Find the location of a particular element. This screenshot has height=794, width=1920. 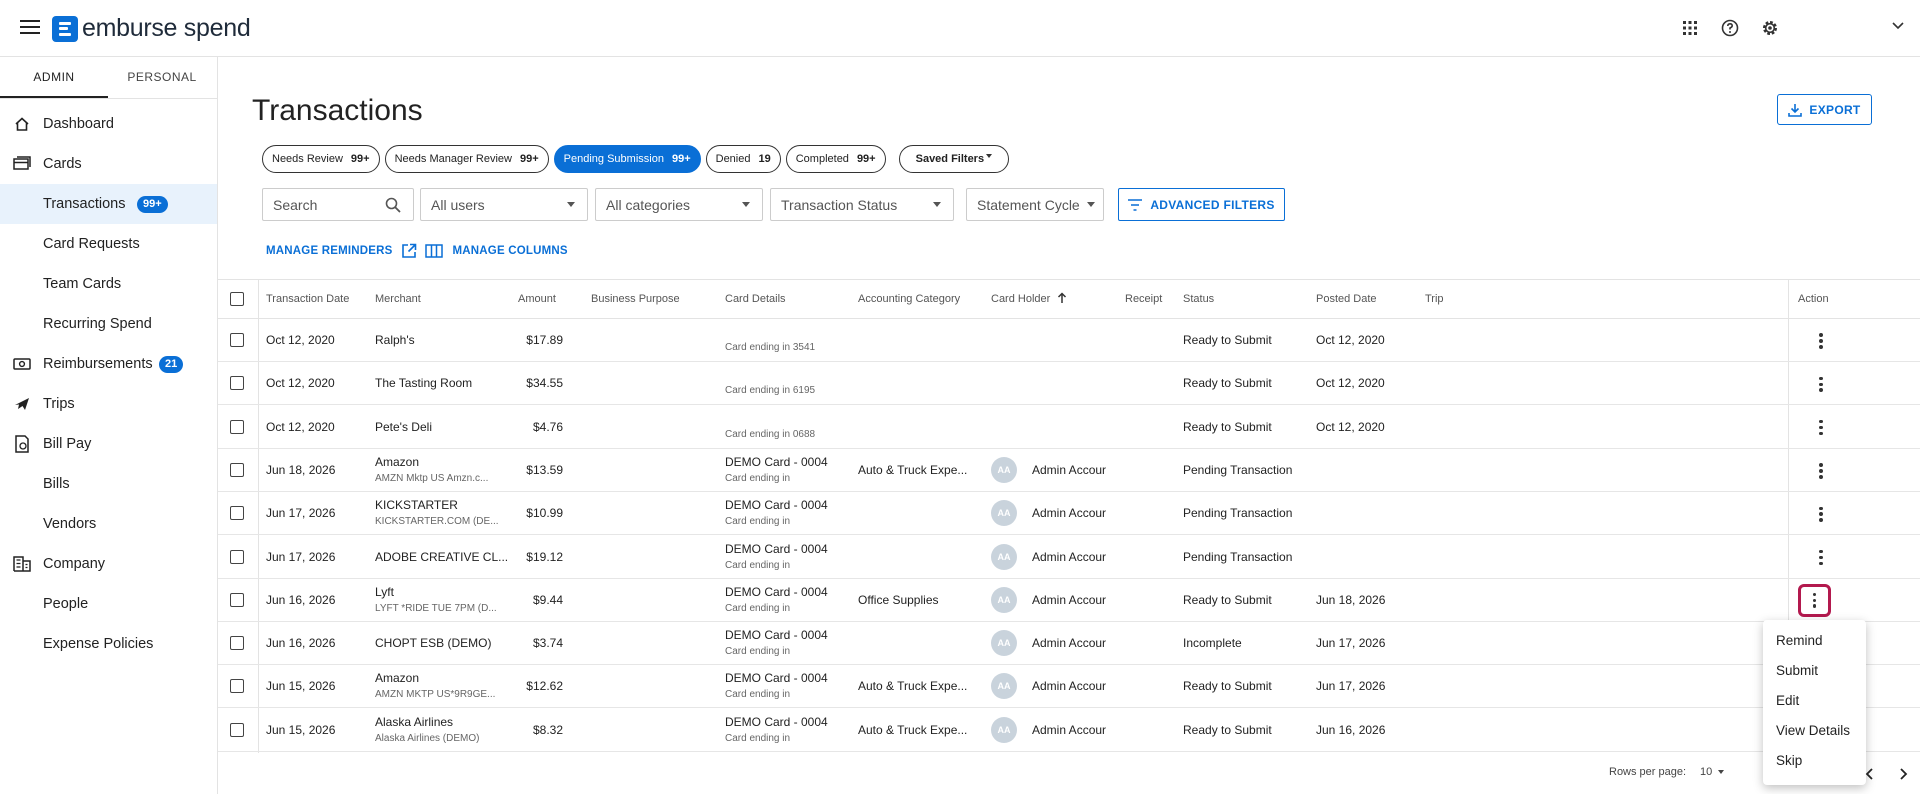

tab-admin: ADMIN is located at coordinates (54, 77).